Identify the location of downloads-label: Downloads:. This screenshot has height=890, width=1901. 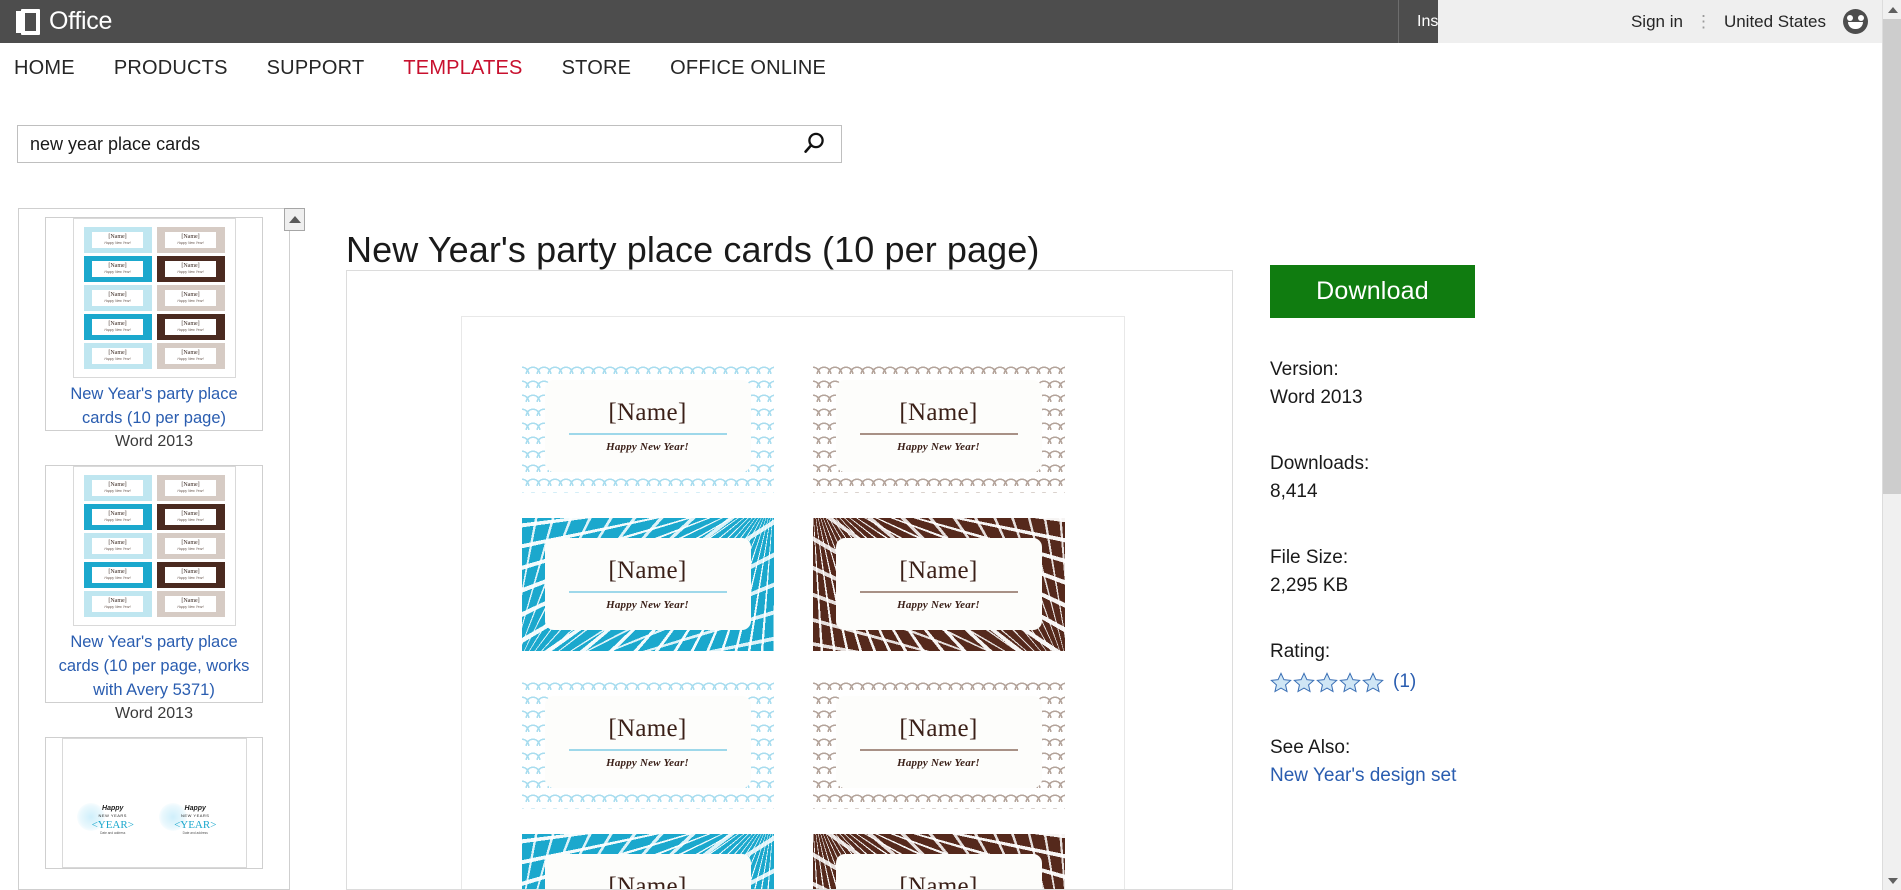
(1320, 463).